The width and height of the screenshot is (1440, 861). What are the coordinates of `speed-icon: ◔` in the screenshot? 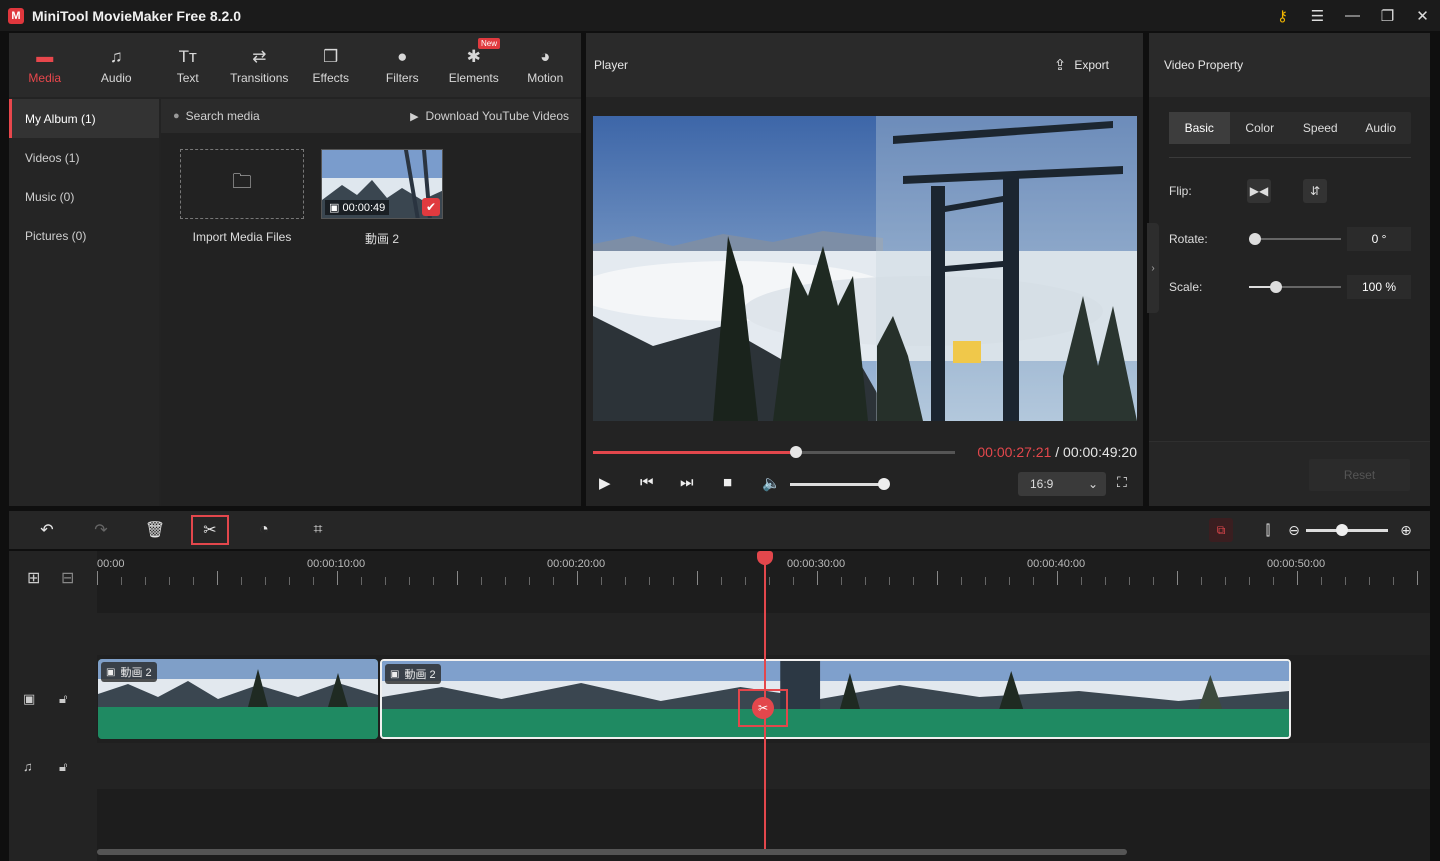 It's located at (264, 530).